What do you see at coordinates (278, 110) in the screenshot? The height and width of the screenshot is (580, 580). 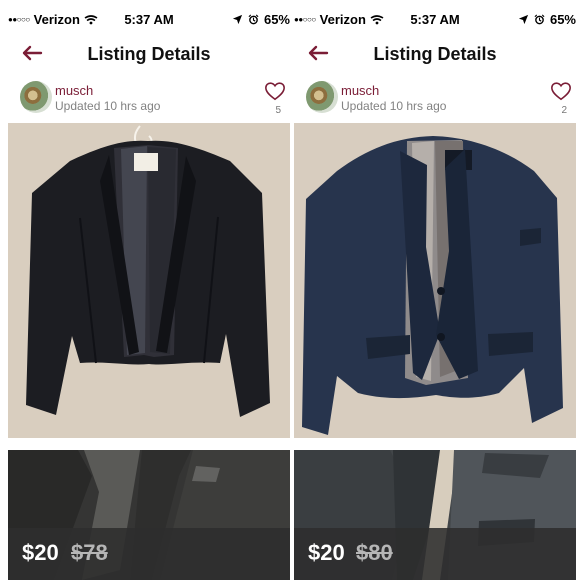 I see `like-count: 5` at bounding box center [278, 110].